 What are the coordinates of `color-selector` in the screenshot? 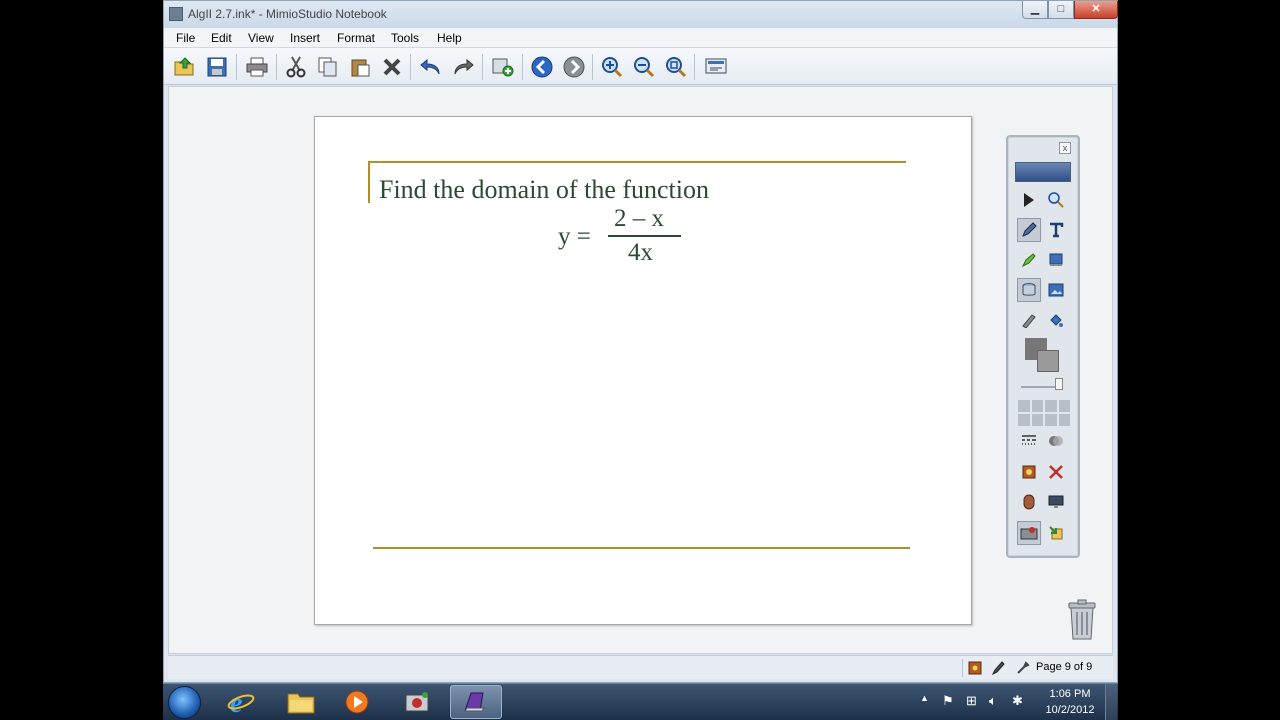 It's located at (1043, 356).